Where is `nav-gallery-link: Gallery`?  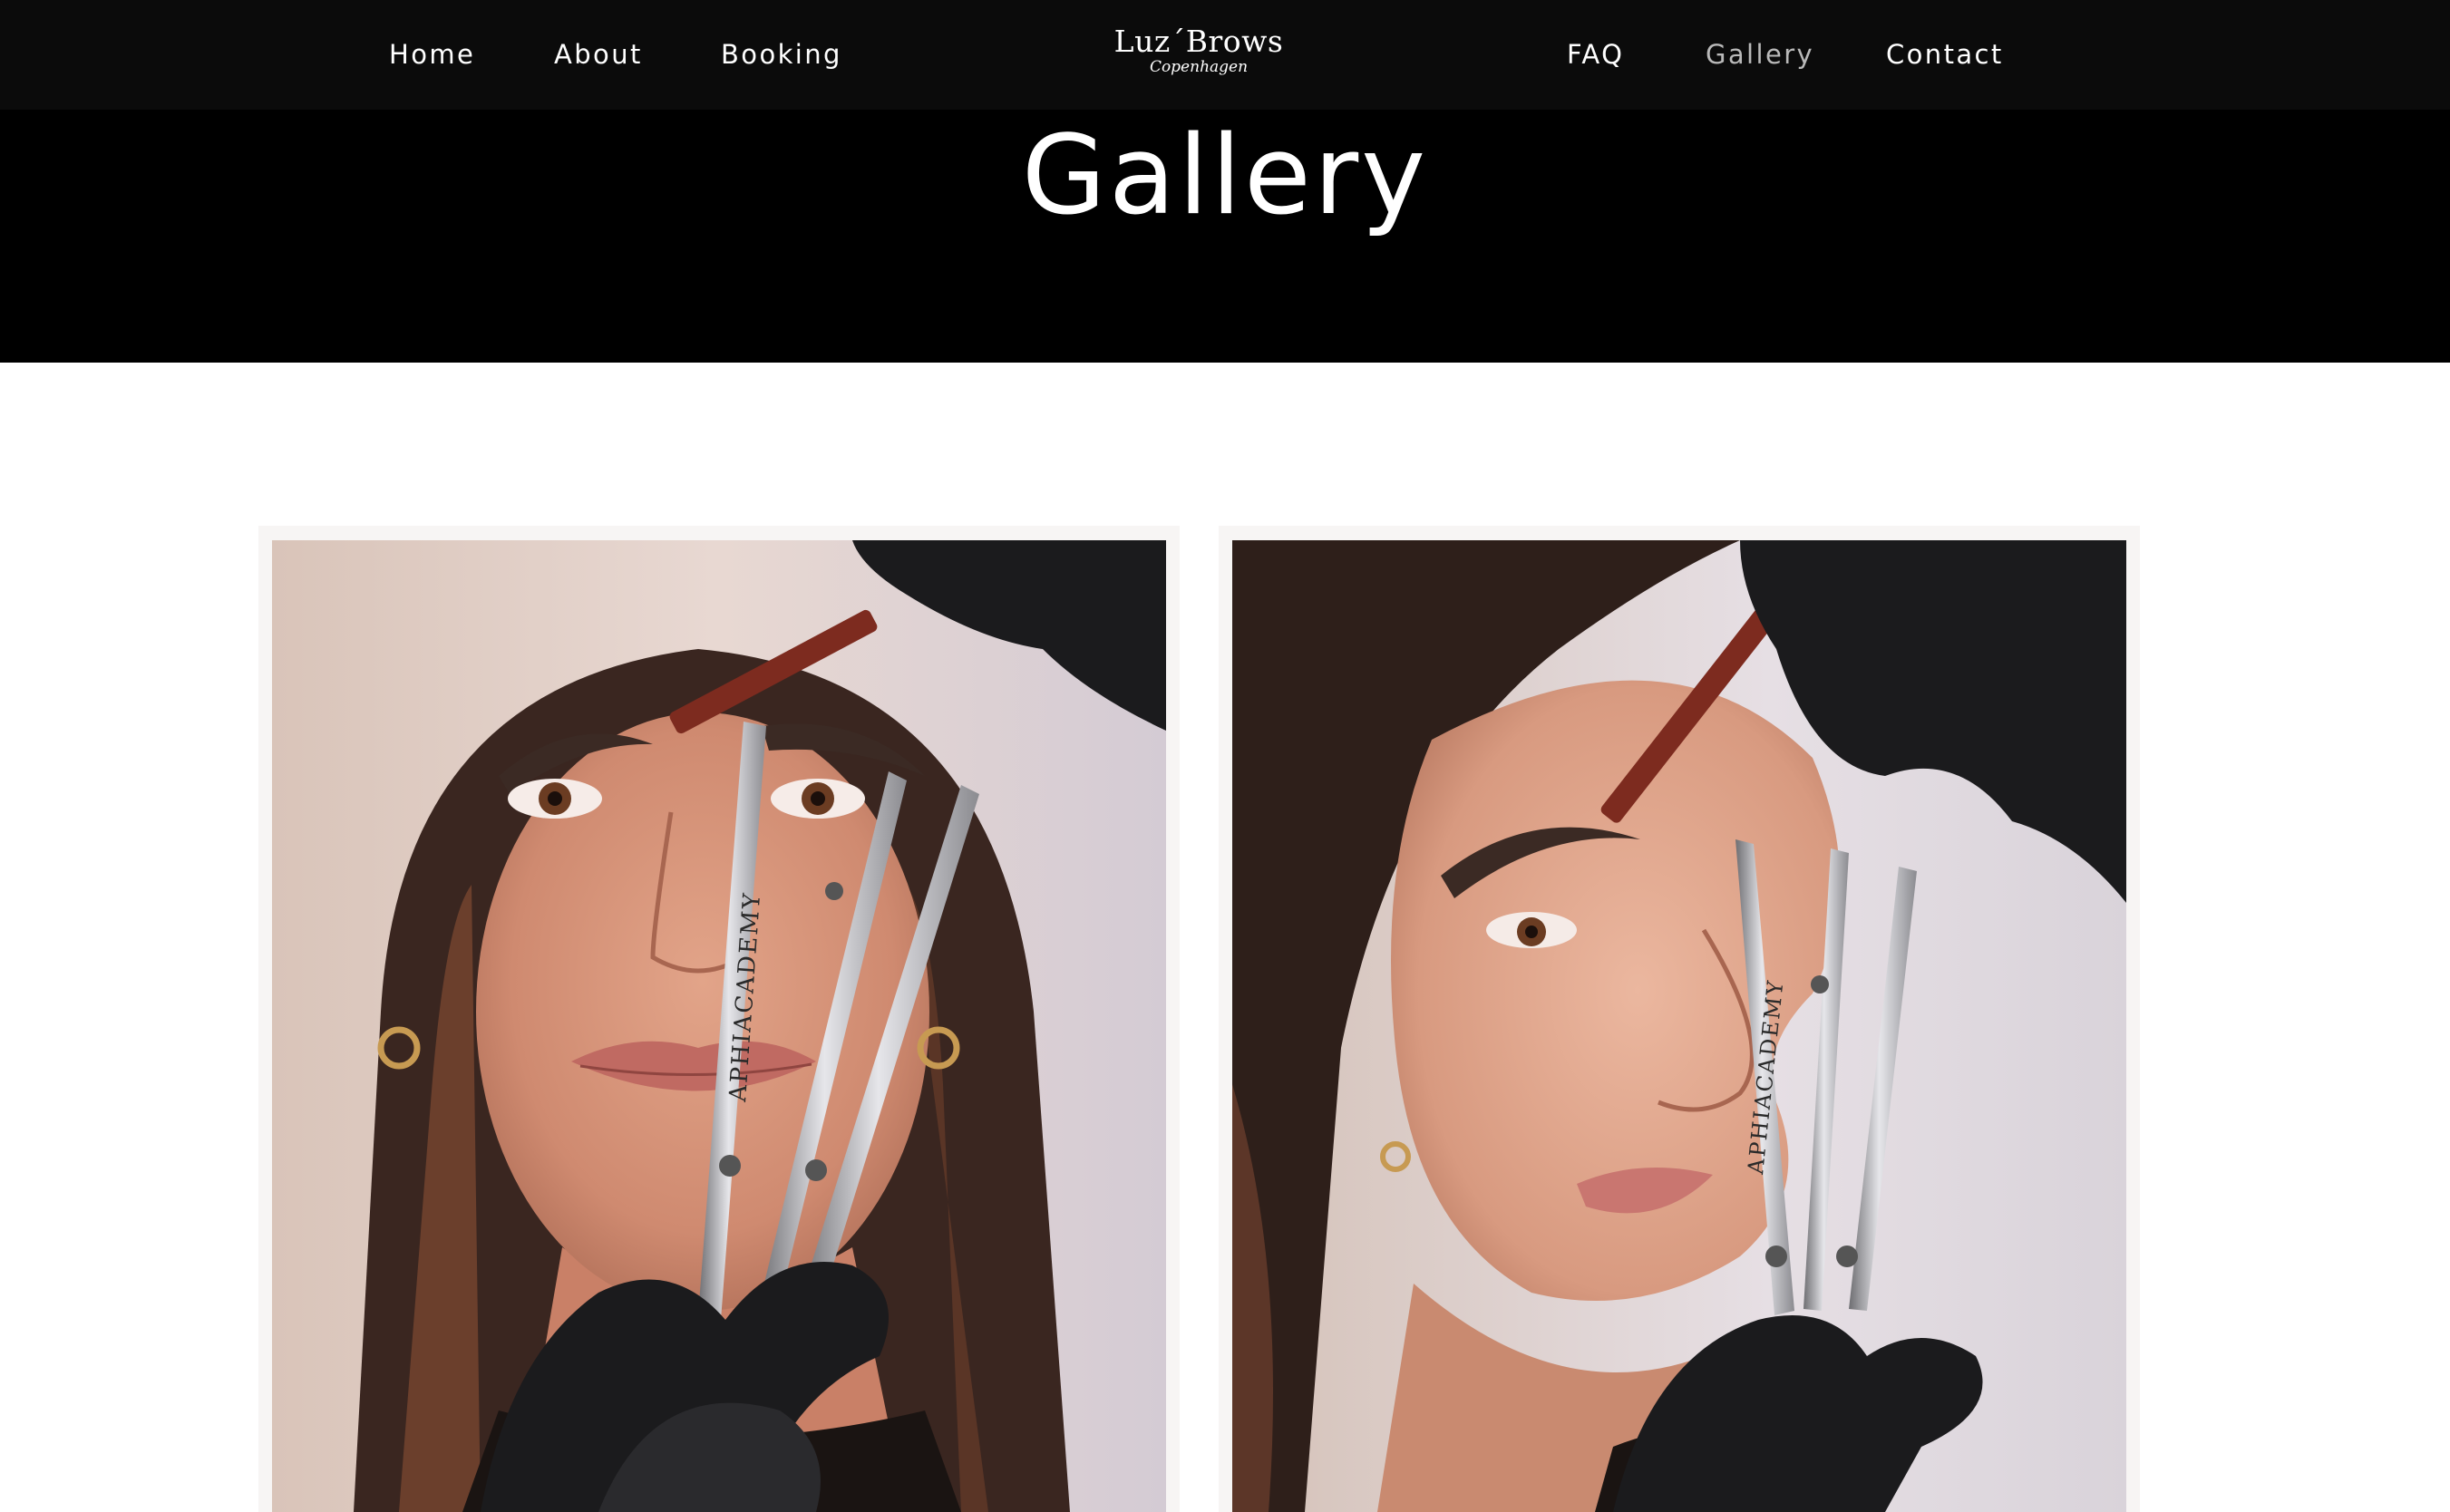 nav-gallery-link: Gallery is located at coordinates (1760, 55).